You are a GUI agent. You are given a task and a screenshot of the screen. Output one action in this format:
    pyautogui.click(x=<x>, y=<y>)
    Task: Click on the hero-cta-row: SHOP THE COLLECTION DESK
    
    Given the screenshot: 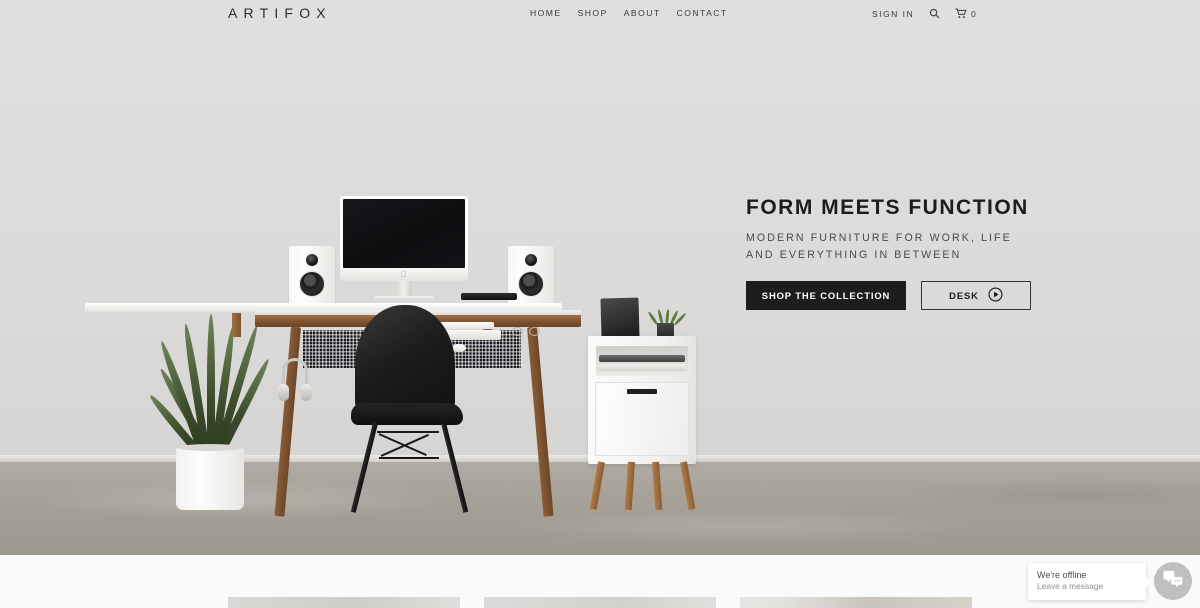 What is the action you would take?
    pyautogui.click(x=911, y=295)
    